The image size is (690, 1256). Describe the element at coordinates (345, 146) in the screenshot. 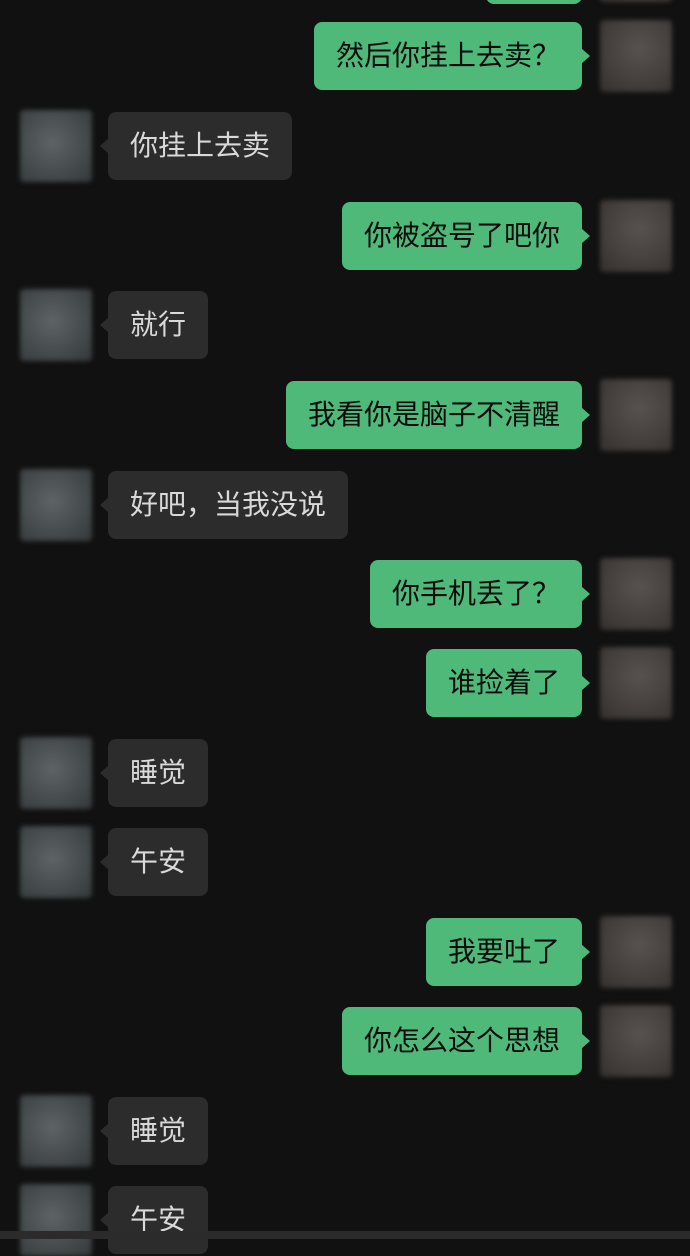

I see `message-row-incoming: 你挂上去卖` at that location.